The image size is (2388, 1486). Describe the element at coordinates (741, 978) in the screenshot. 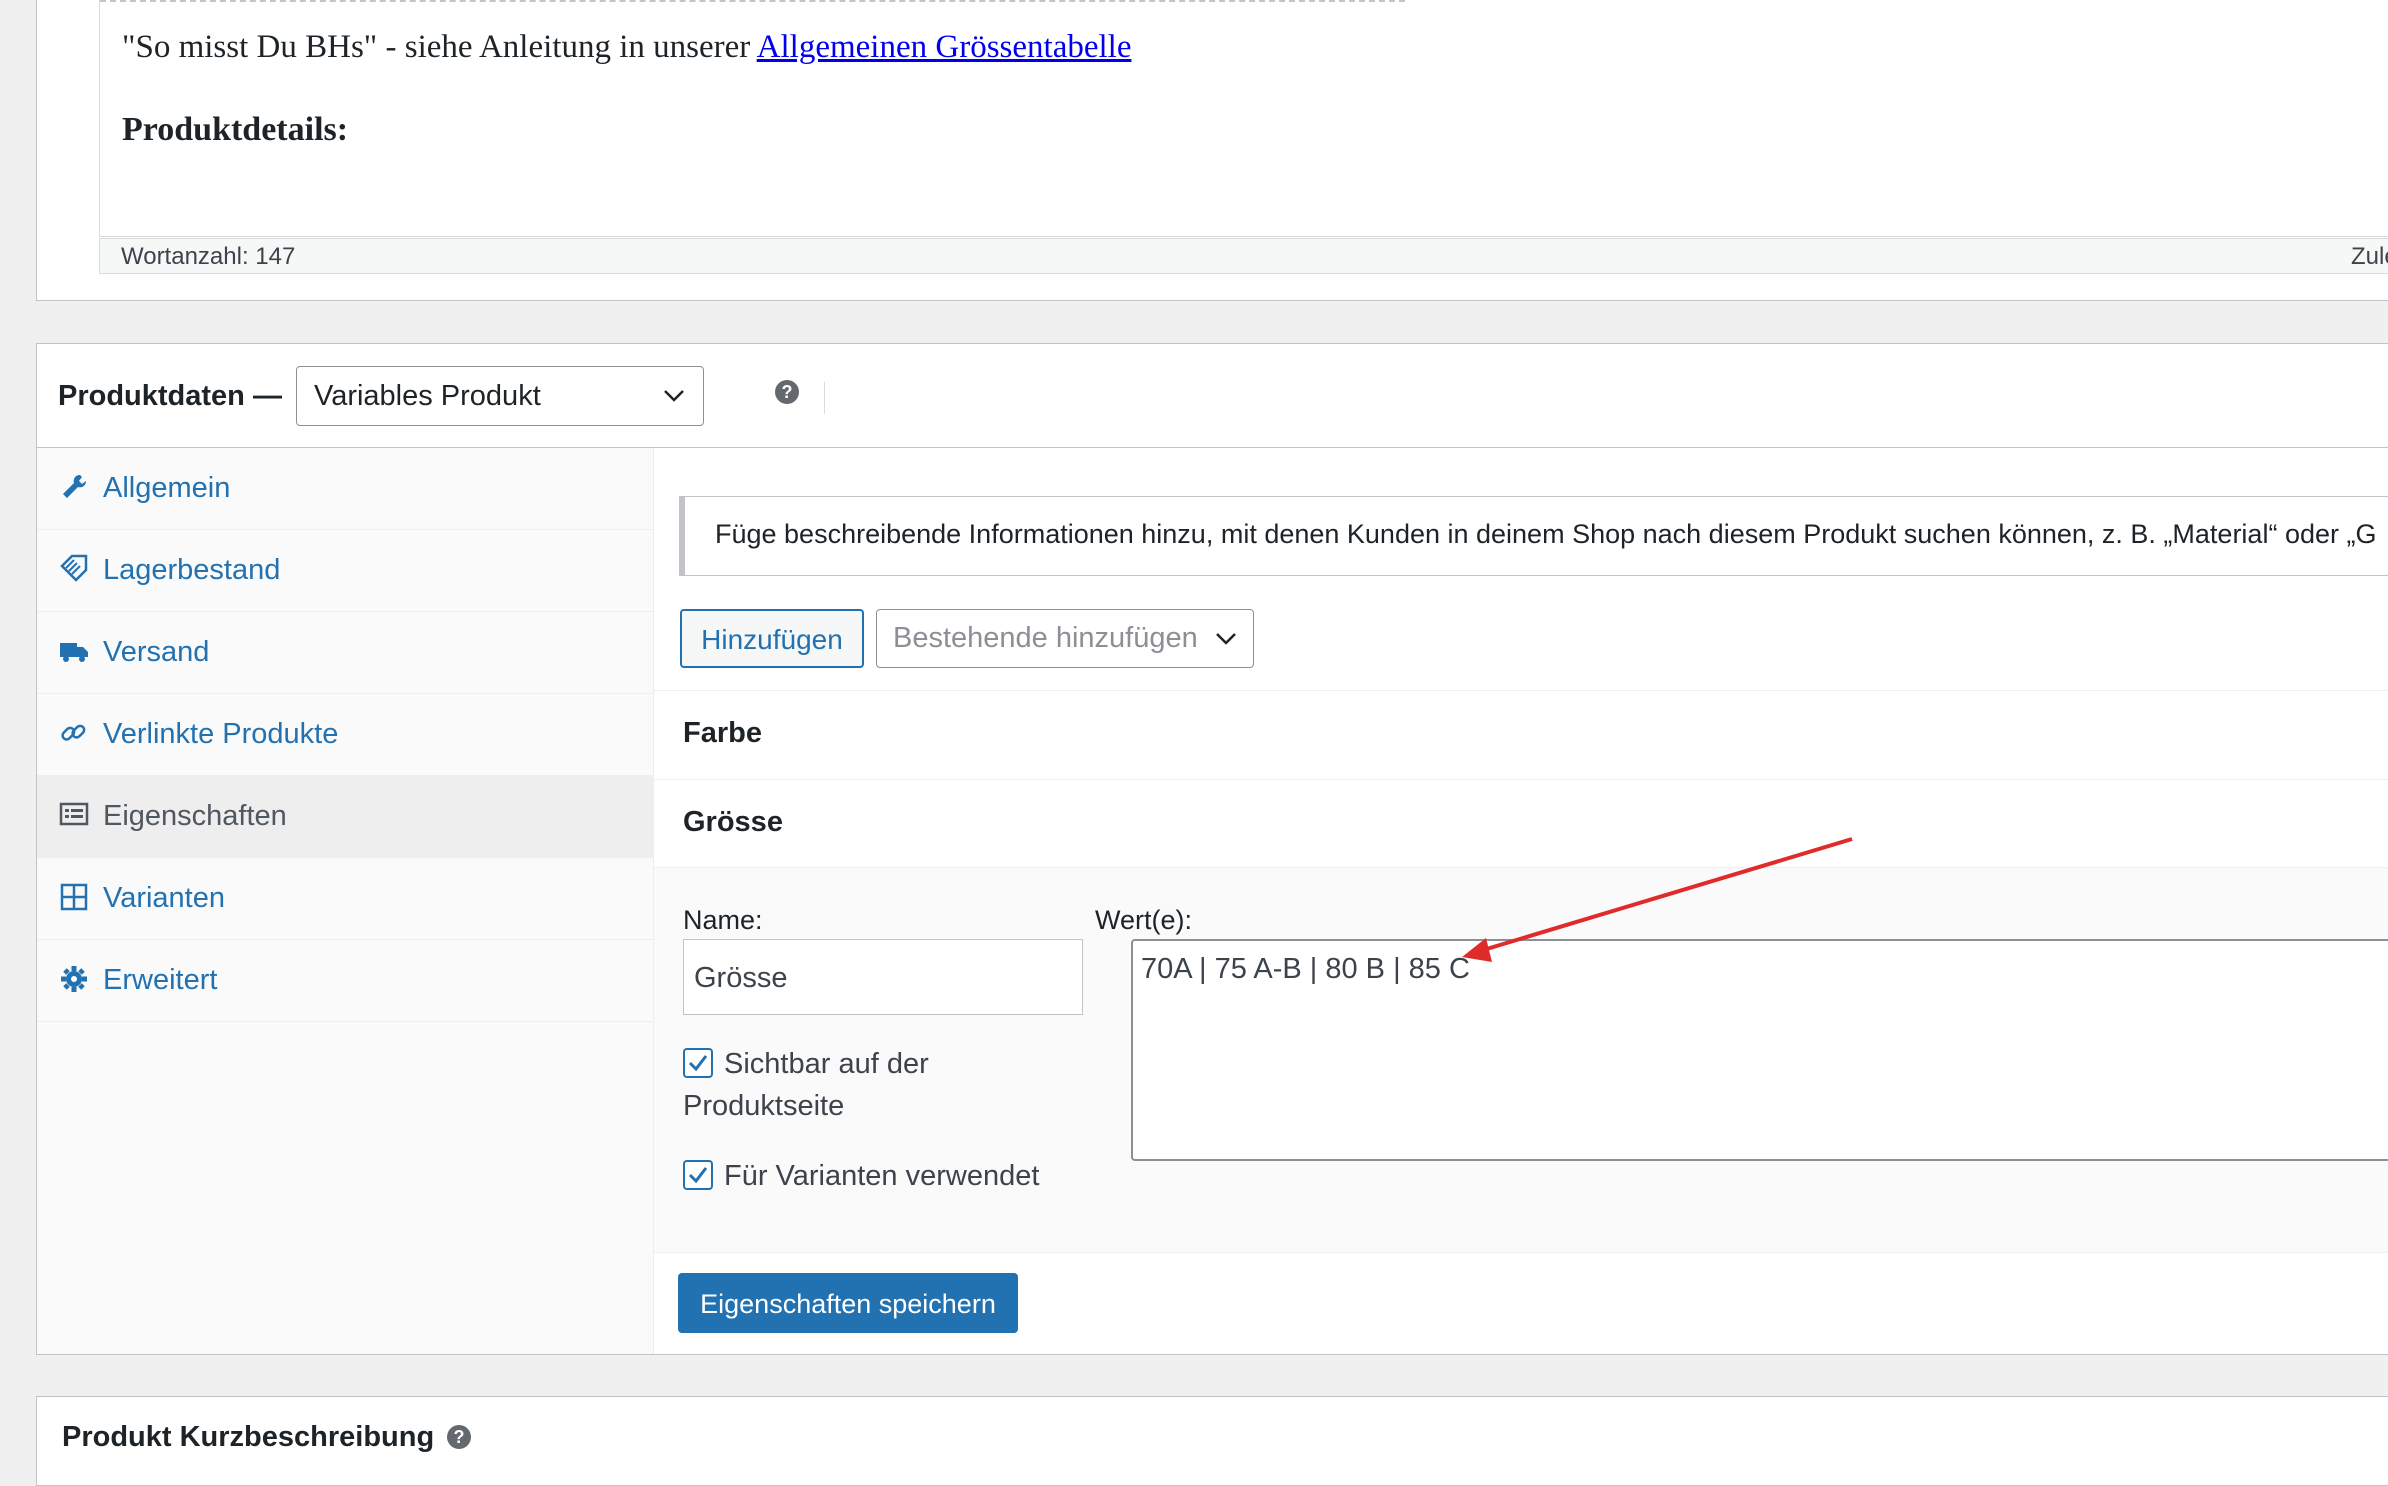

I see `name-input-value: Grösse` at that location.